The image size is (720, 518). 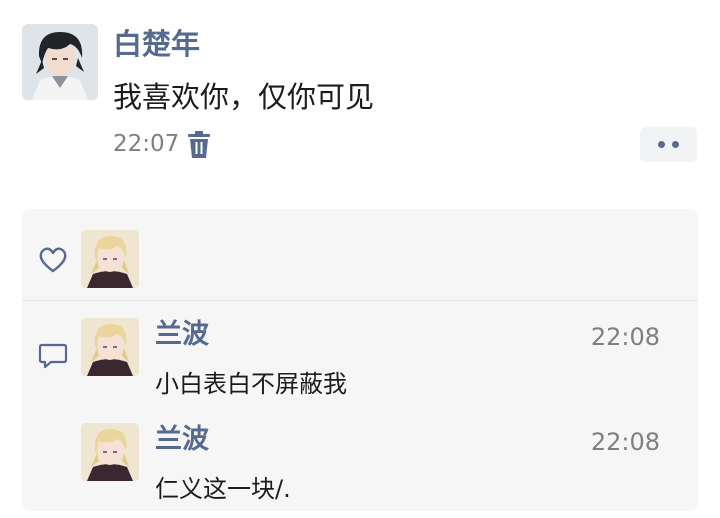 I want to click on like-user-avatar, so click(x=110, y=259).